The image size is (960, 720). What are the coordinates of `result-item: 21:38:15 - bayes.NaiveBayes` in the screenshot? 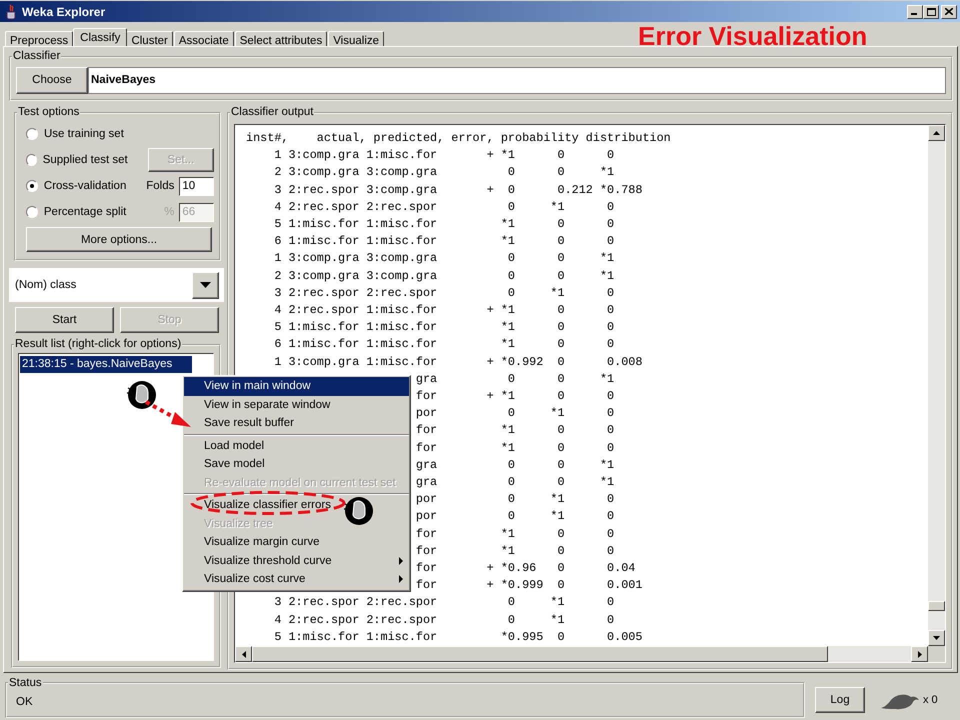 It's located at (106, 364).